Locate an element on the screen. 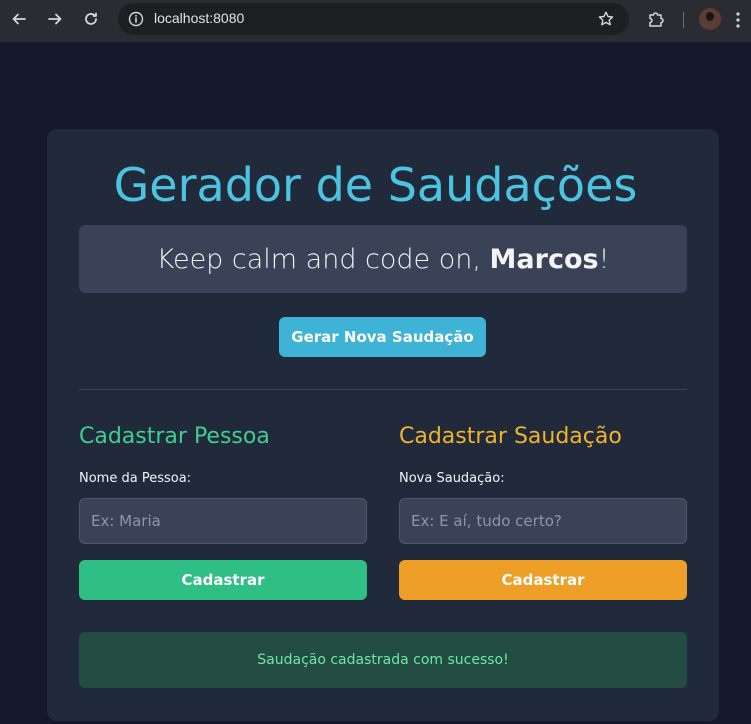 The image size is (751, 724). greeting-name: Marcos is located at coordinates (544, 259).